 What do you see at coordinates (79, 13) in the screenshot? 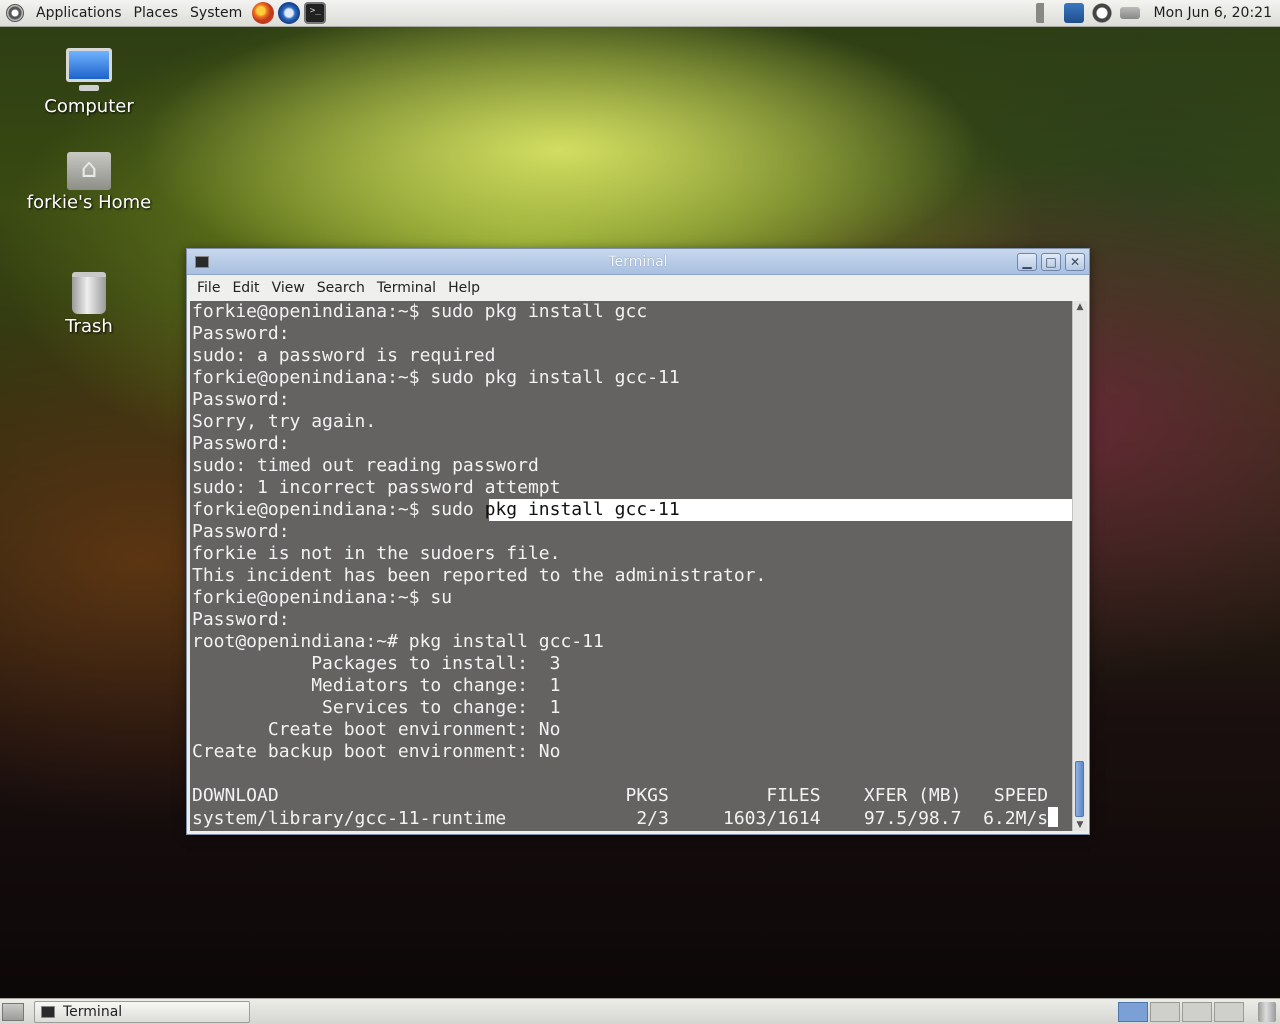
I see `menu-applications: Applications` at bounding box center [79, 13].